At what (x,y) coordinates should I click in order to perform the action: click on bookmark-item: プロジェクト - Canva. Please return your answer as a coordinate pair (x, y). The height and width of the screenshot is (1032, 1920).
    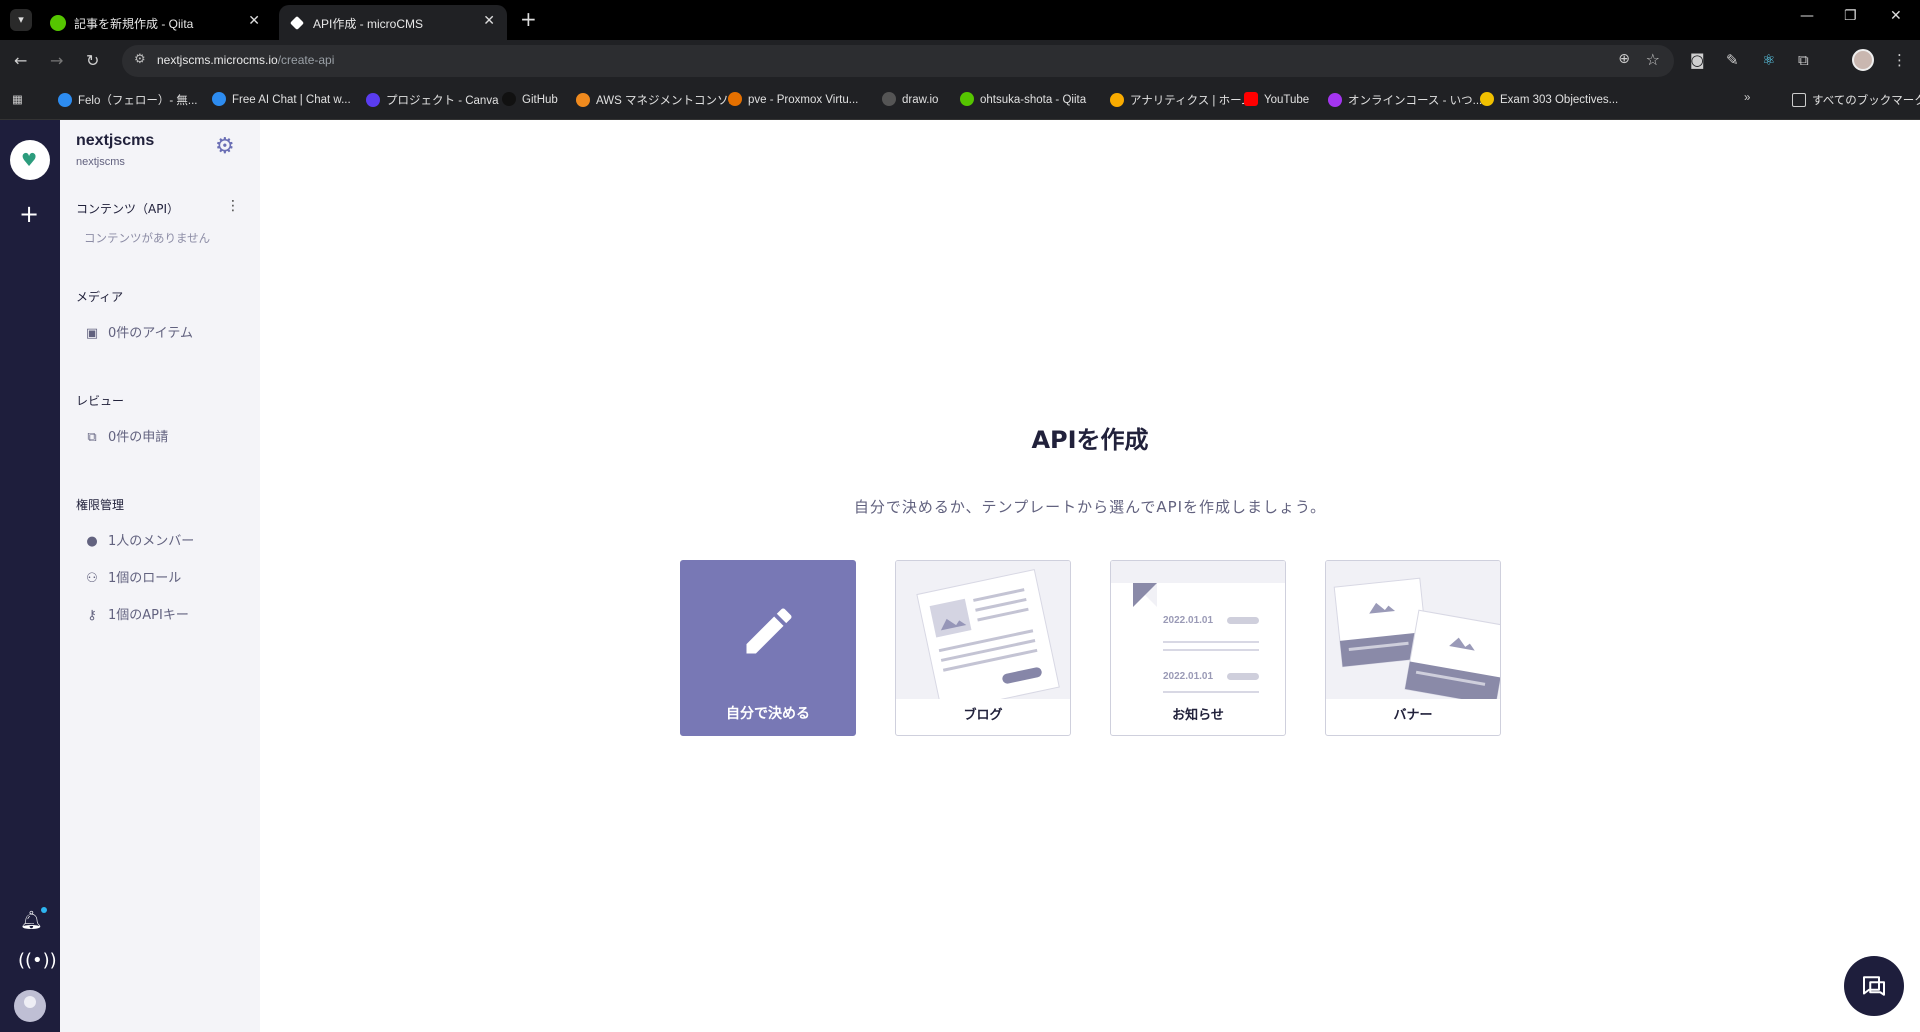
    Looking at the image, I should click on (432, 101).